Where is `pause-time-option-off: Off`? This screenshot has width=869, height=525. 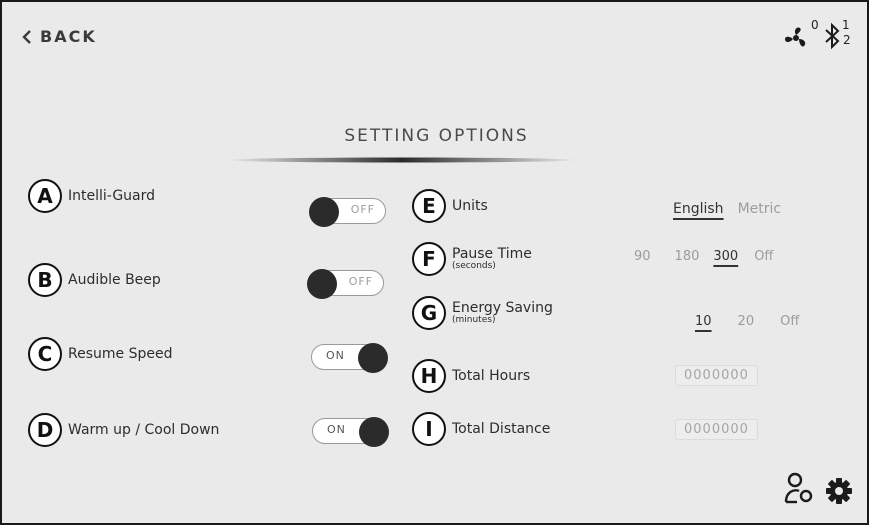
pause-time-option-off: Off is located at coordinates (763, 256).